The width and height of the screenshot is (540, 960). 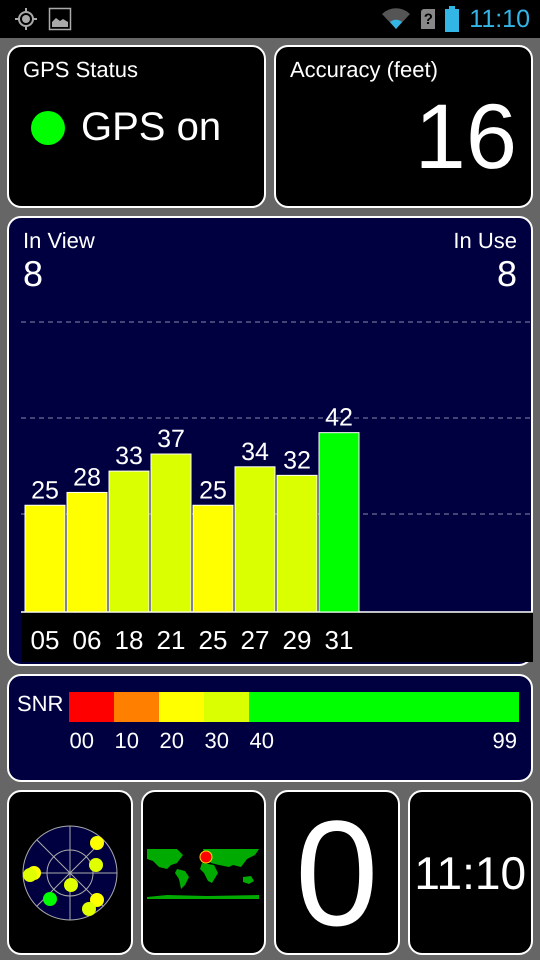 I want to click on sim-card-badge: ?, so click(x=428, y=19).